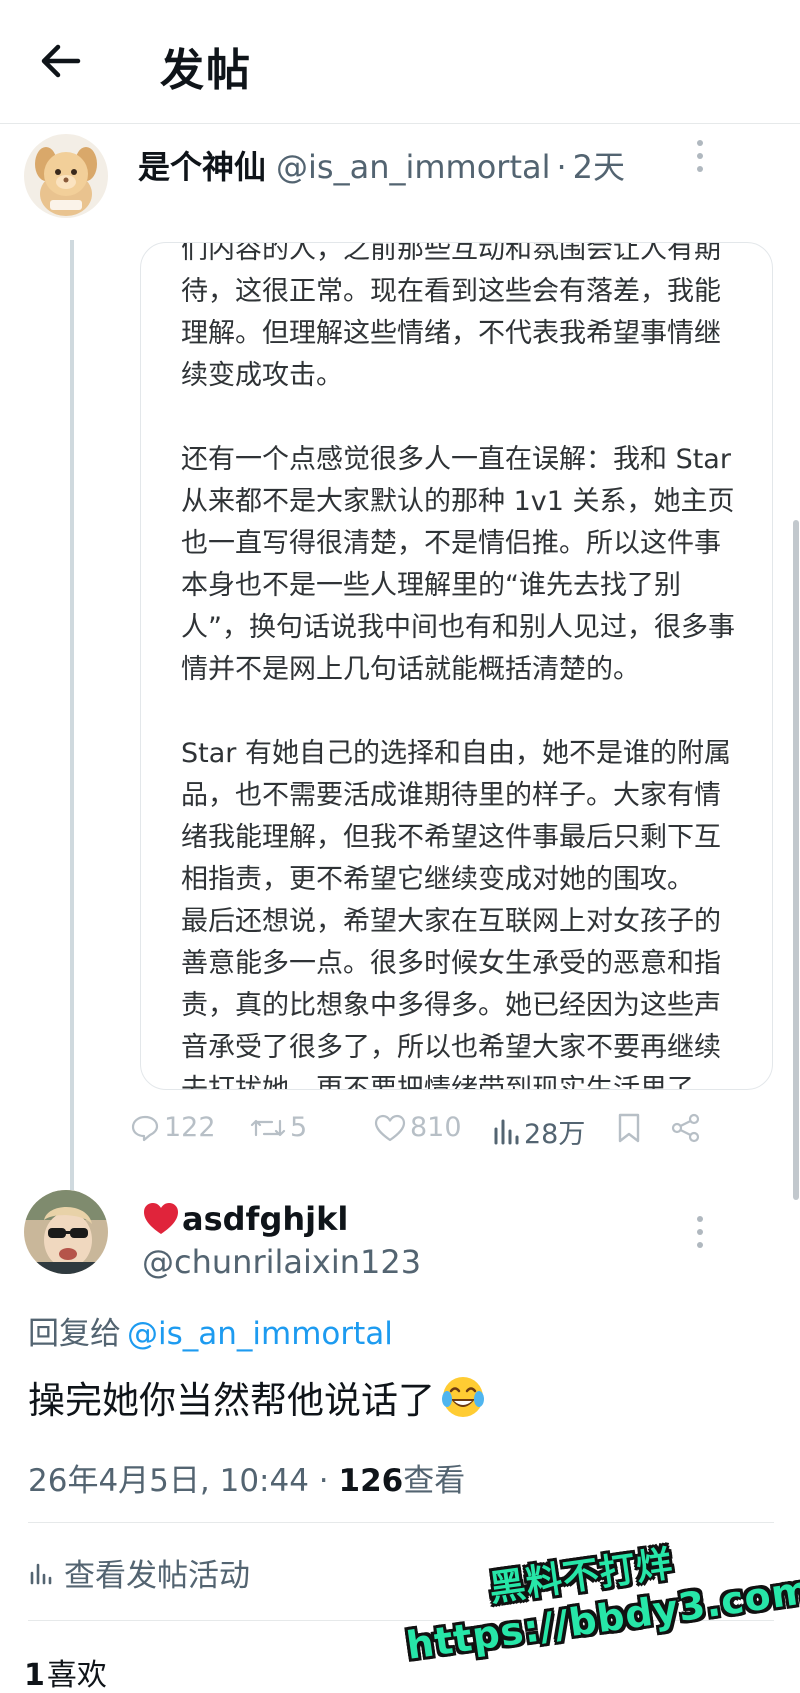 Image resolution: width=800 pixels, height=1693 pixels. Describe the element at coordinates (599, 167) in the screenshot. I see `post-time: 2天` at that location.